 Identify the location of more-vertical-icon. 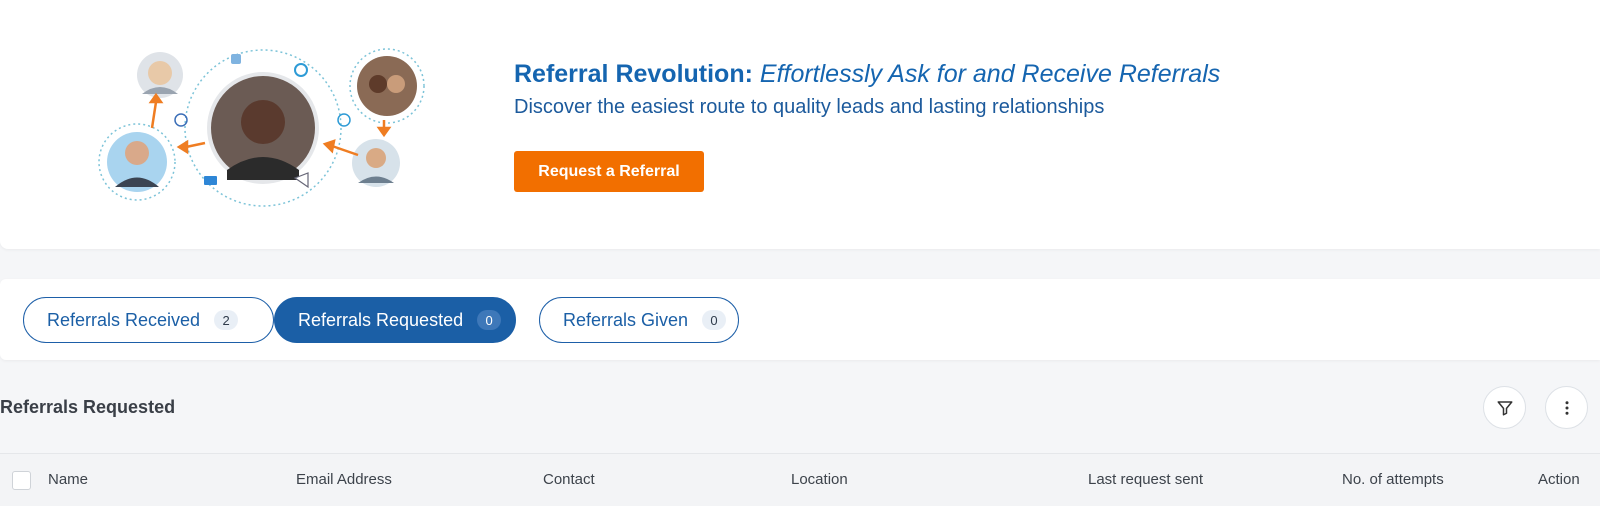
(1566, 407).